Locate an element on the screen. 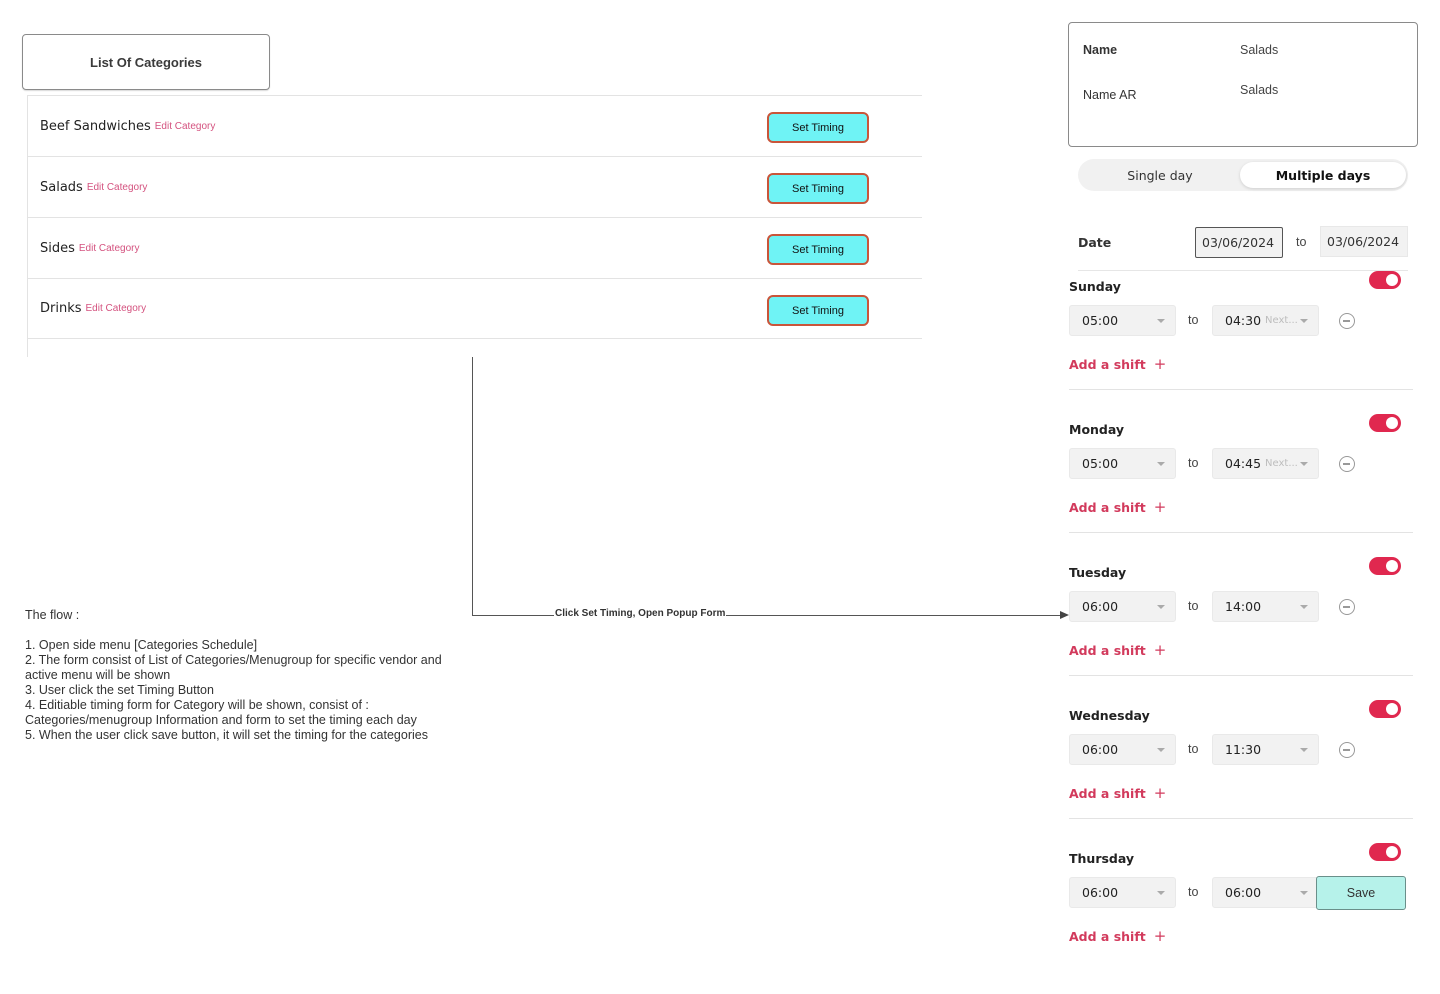 The height and width of the screenshot is (994, 1440). name-ar-value: Salads is located at coordinates (1259, 90).